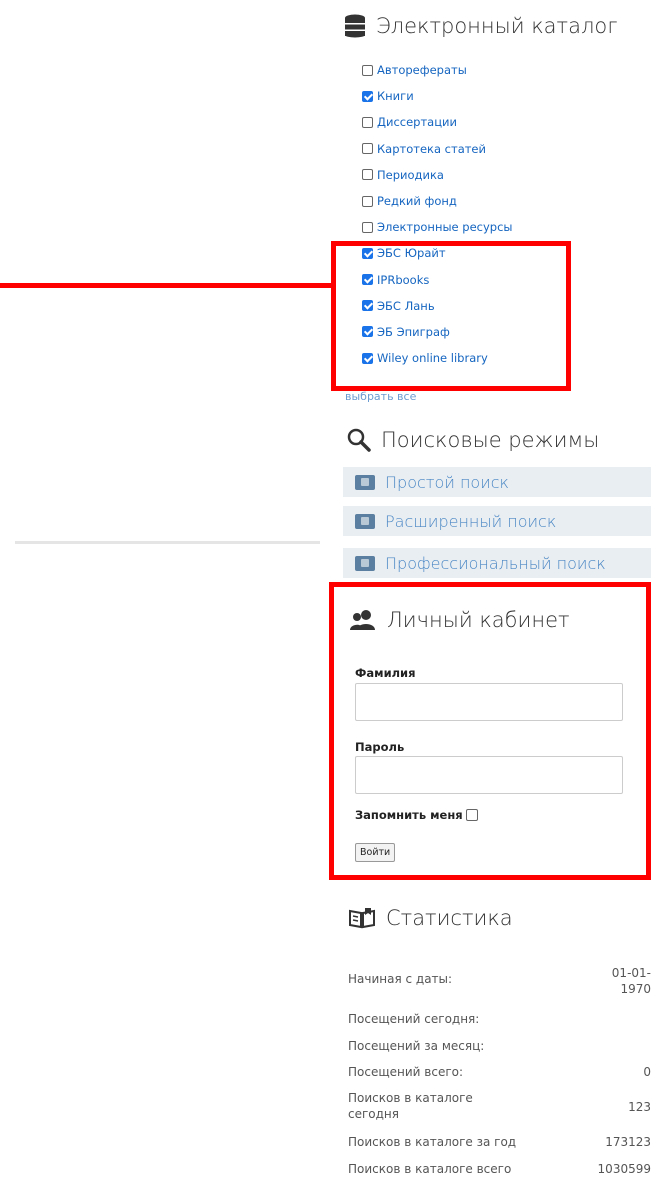 The image size is (651, 1191). I want to click on source-label: Книги, so click(395, 96).